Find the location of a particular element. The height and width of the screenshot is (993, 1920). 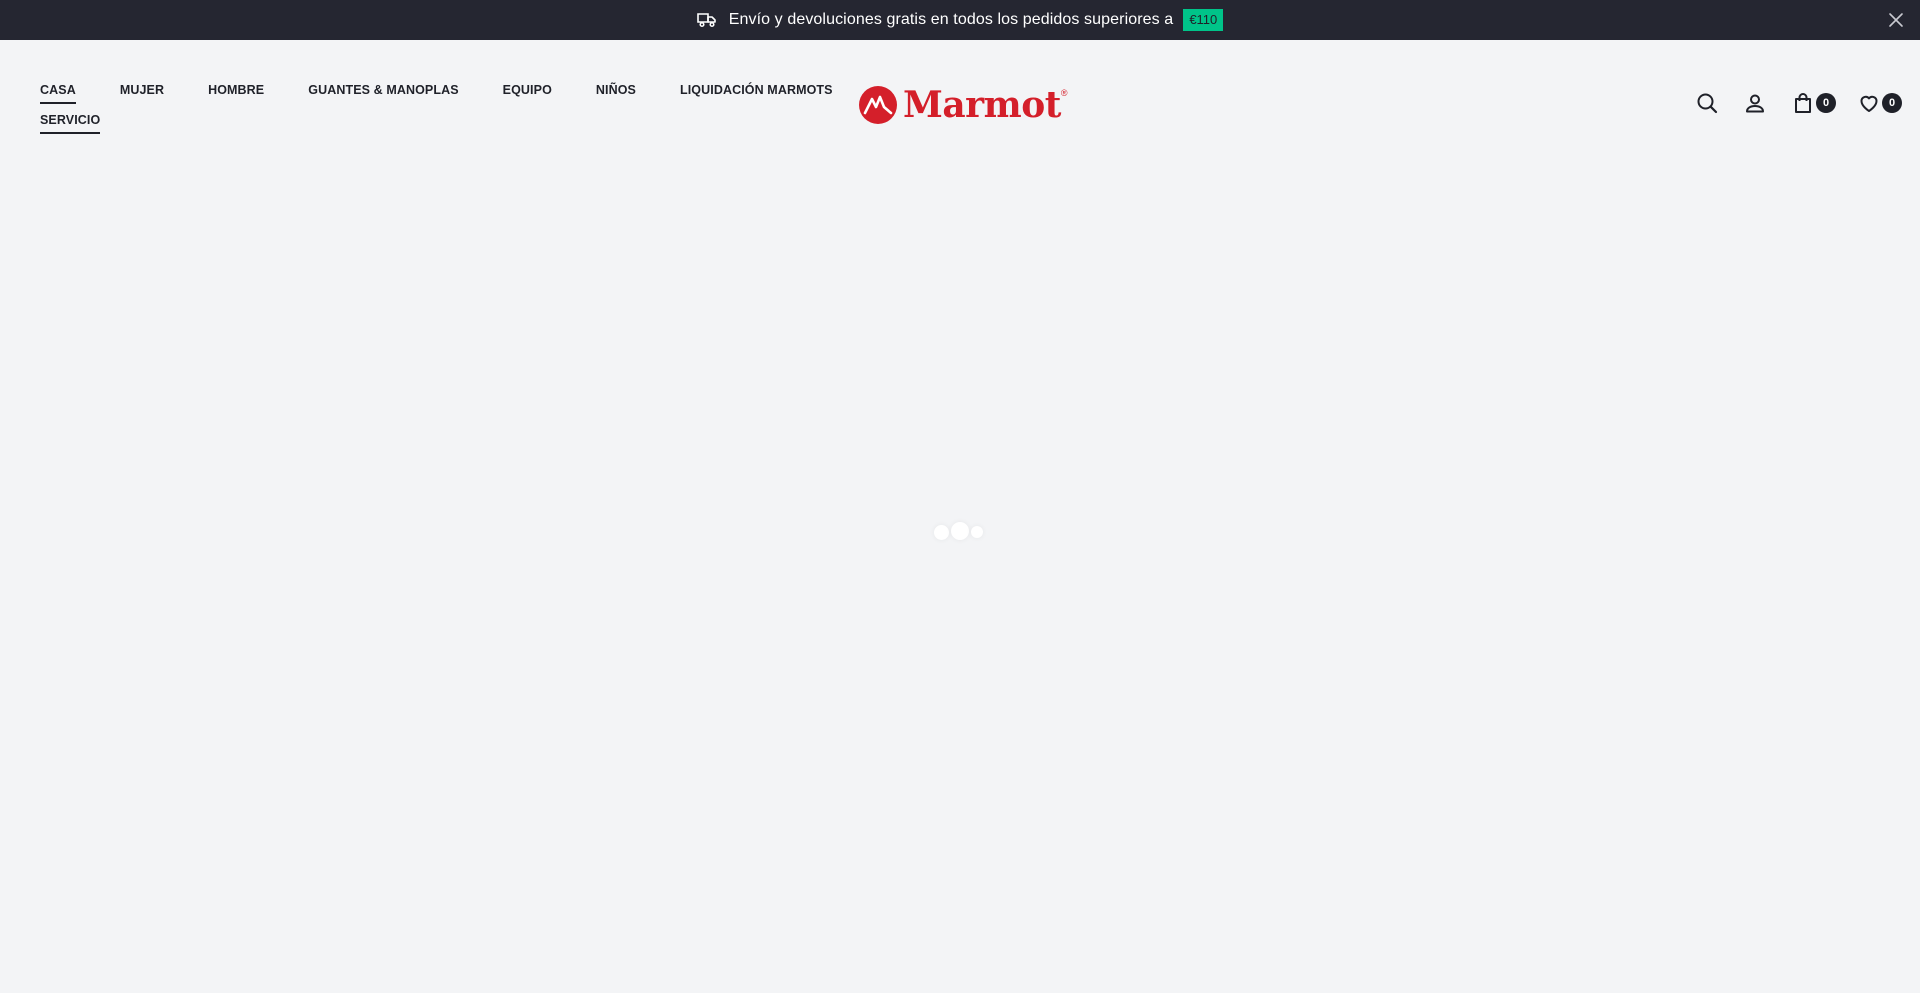

header-actions: 0 0 is located at coordinates (1788, 103).